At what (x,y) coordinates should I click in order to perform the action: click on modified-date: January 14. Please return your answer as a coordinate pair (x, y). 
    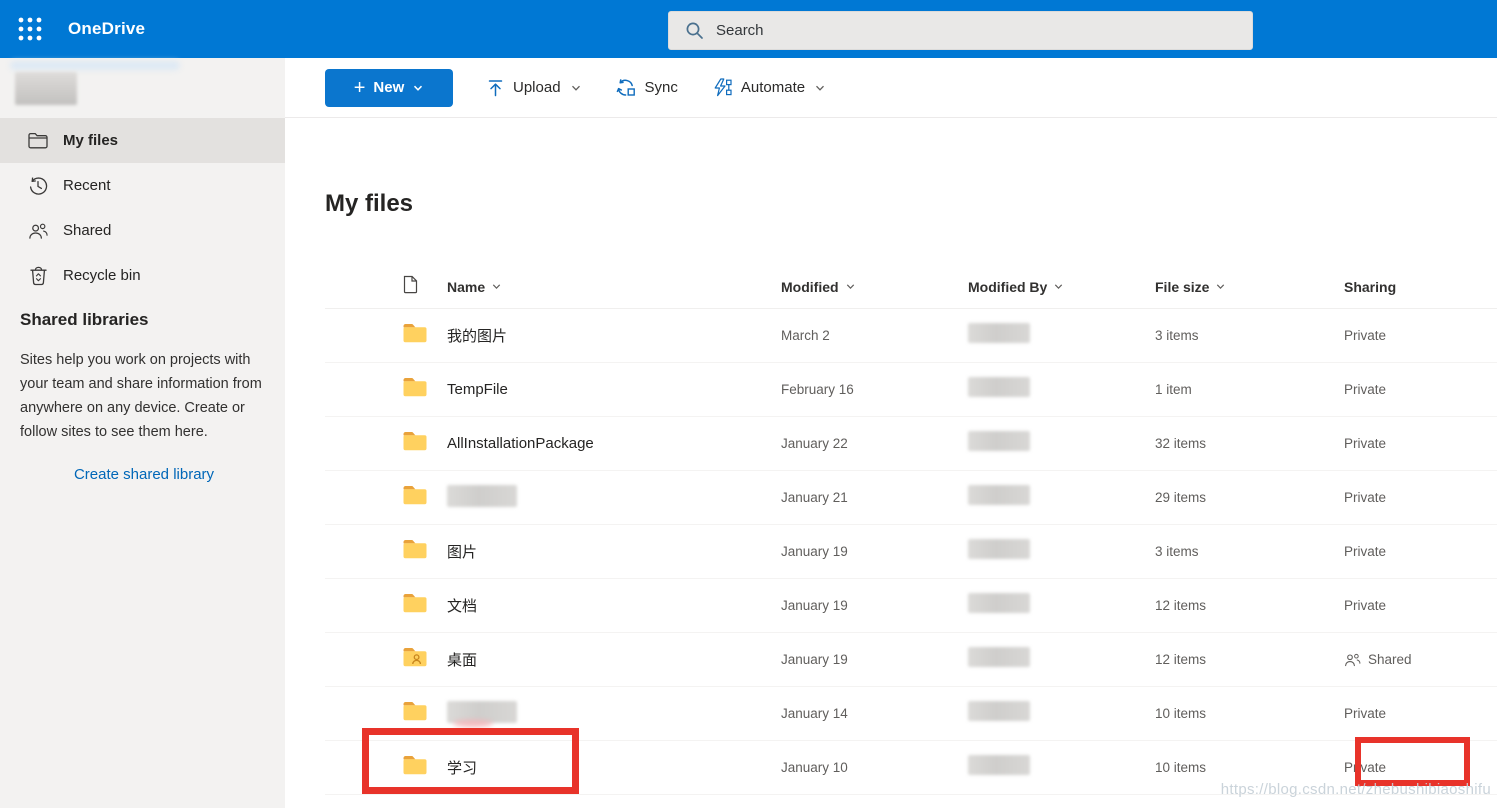
    Looking at the image, I should click on (814, 713).